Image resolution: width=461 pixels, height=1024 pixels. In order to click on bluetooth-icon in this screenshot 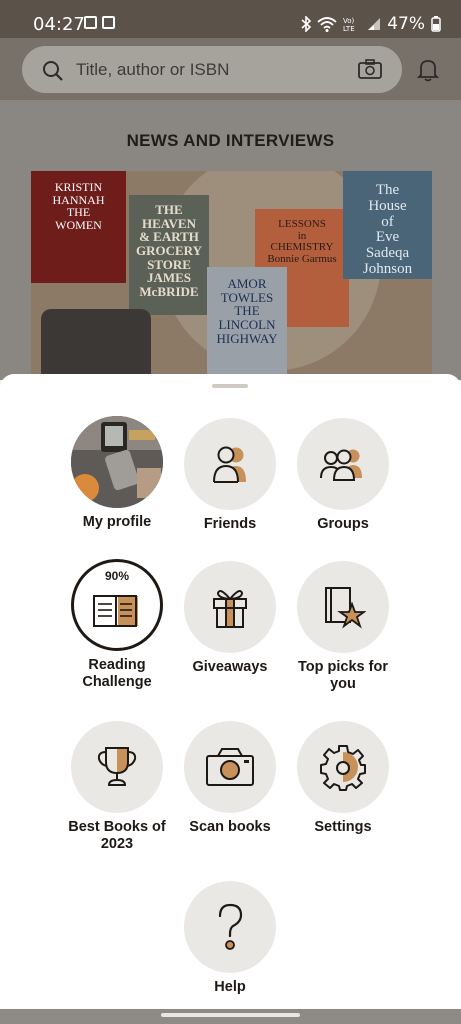, I will do `click(306, 24)`.